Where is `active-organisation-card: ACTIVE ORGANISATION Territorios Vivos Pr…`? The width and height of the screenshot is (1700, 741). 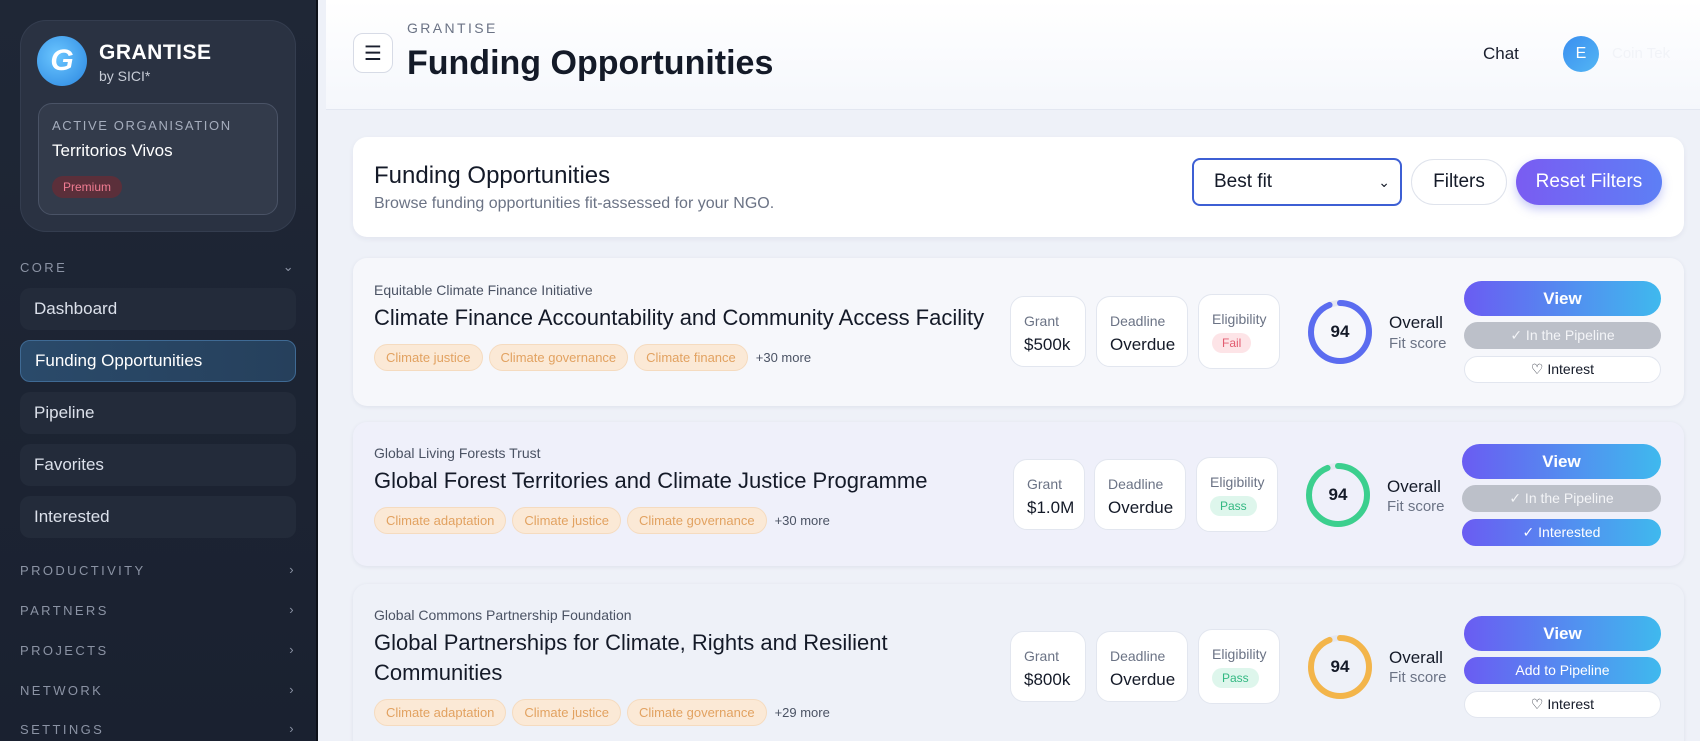
active-organisation-card: ACTIVE ORGANISATION Territorios Vivos Pr… is located at coordinates (158, 159).